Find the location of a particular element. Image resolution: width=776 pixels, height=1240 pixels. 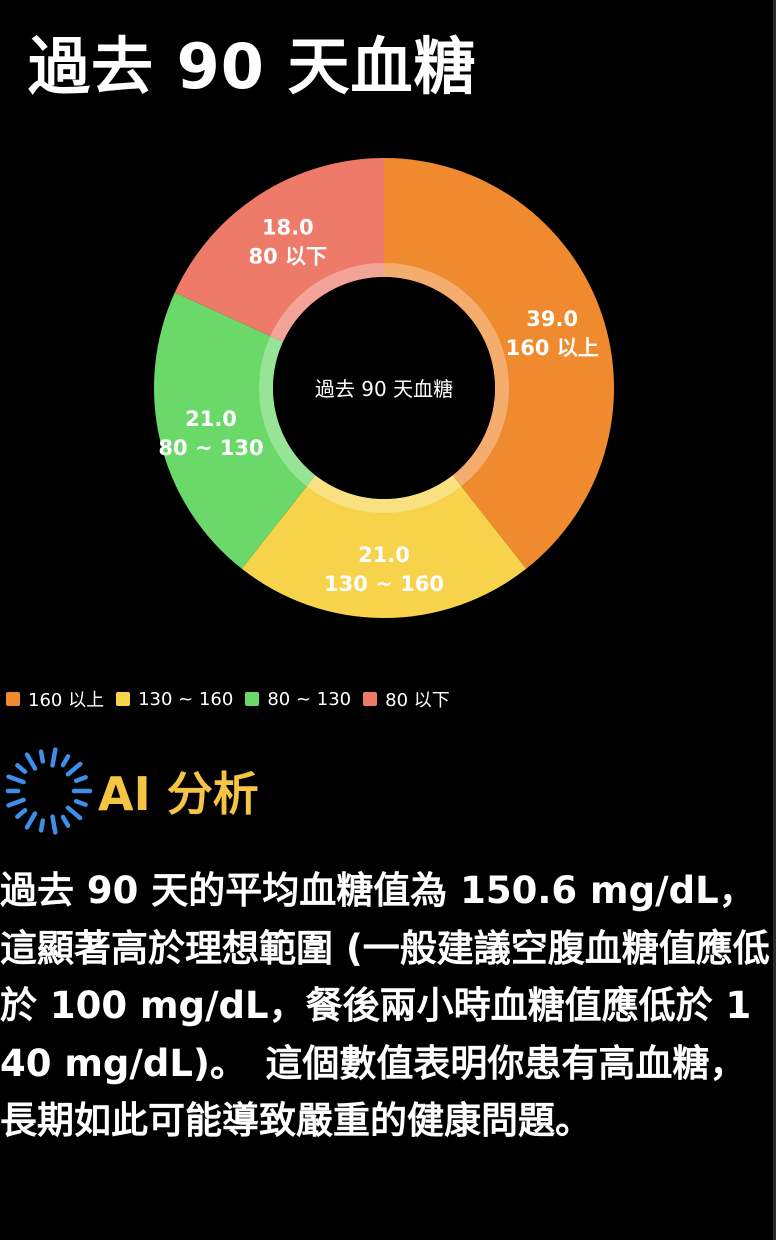

legend-label: 130 ~ 160 is located at coordinates (186, 699).